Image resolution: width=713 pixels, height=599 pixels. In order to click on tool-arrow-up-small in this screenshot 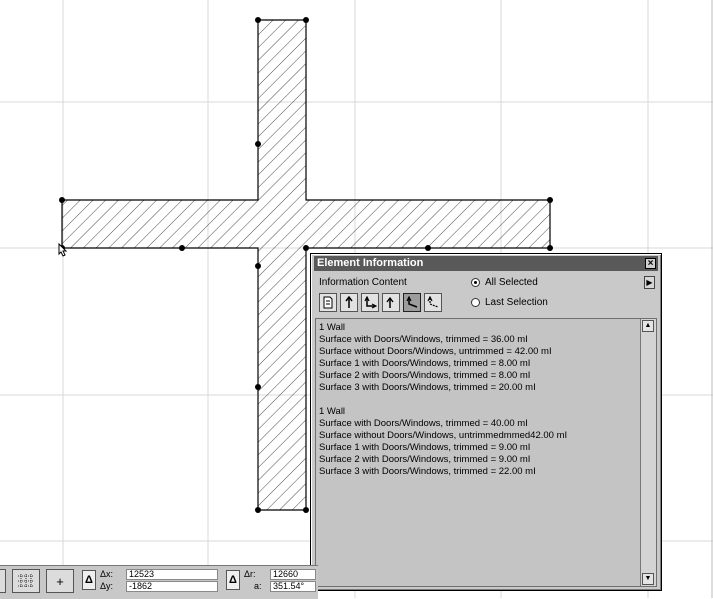, I will do `click(391, 302)`.